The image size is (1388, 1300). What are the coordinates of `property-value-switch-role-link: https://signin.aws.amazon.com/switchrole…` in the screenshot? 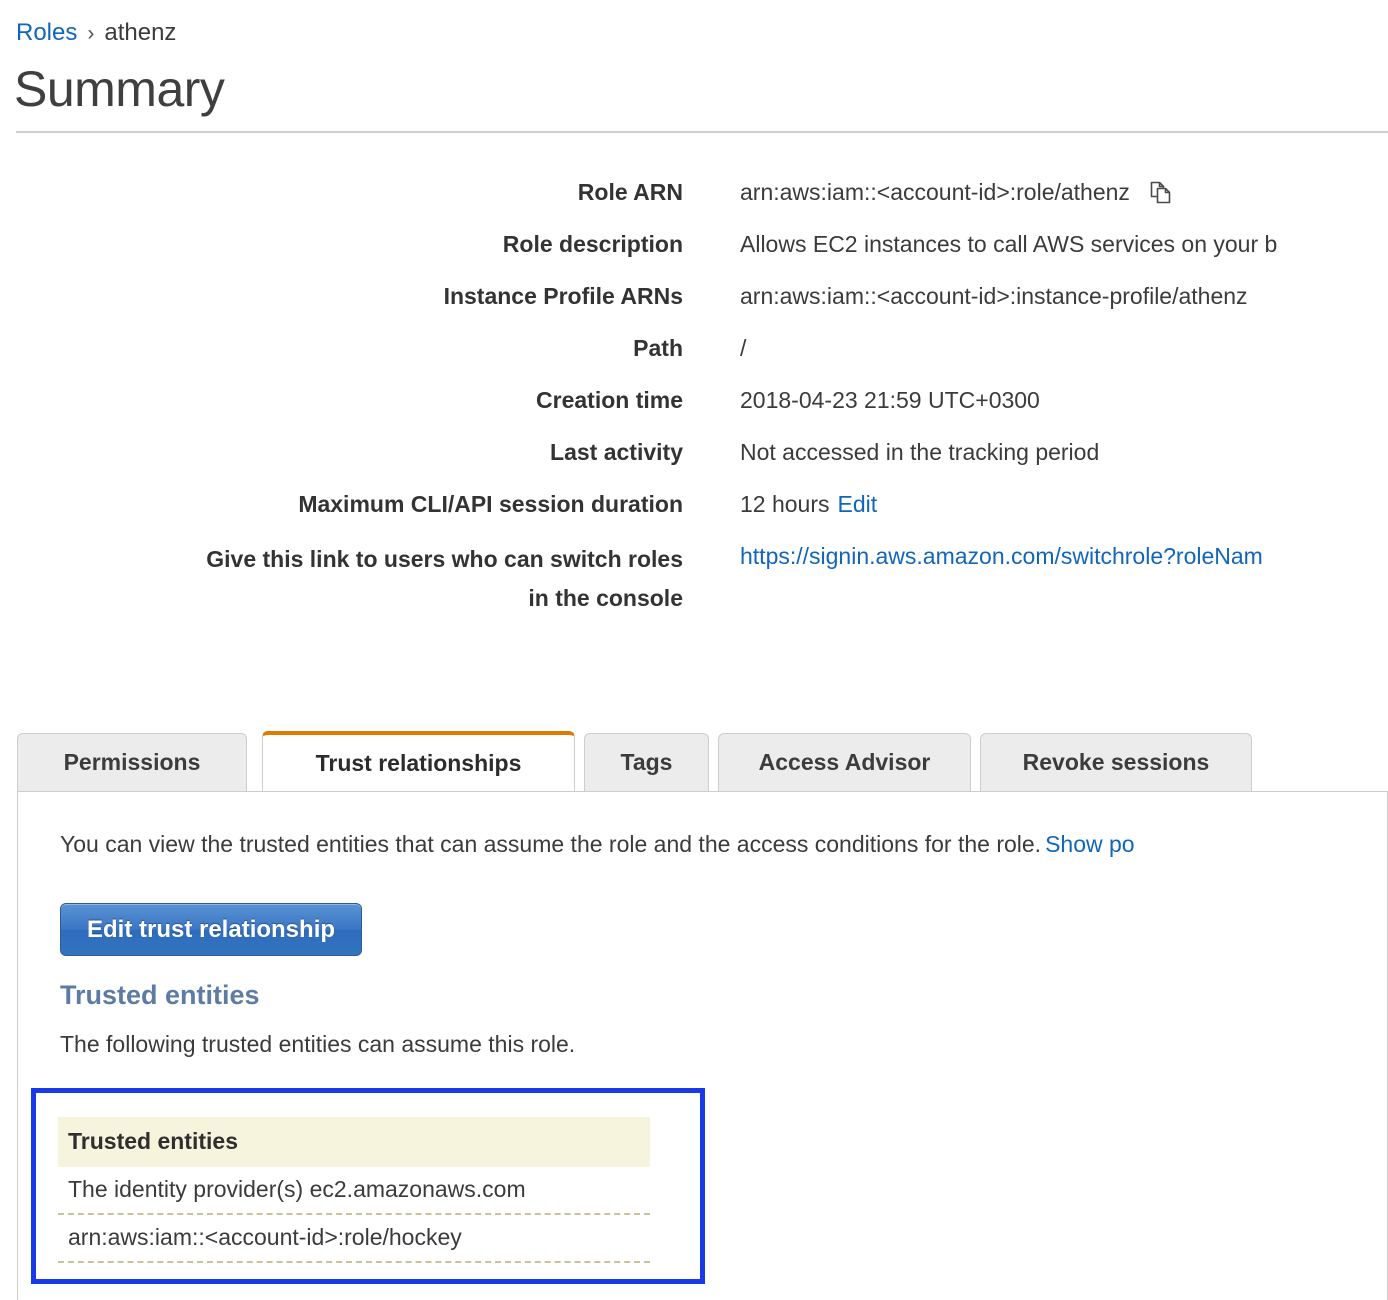 It's located at (1064, 556).